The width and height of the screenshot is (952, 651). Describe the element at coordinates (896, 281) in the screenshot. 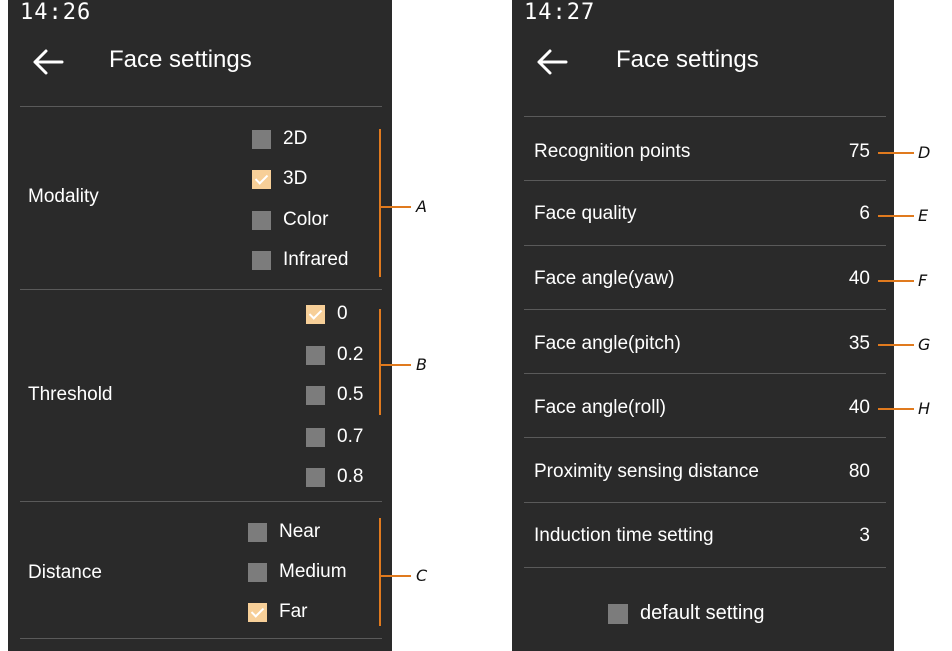

I see `callout-leader-f` at that location.